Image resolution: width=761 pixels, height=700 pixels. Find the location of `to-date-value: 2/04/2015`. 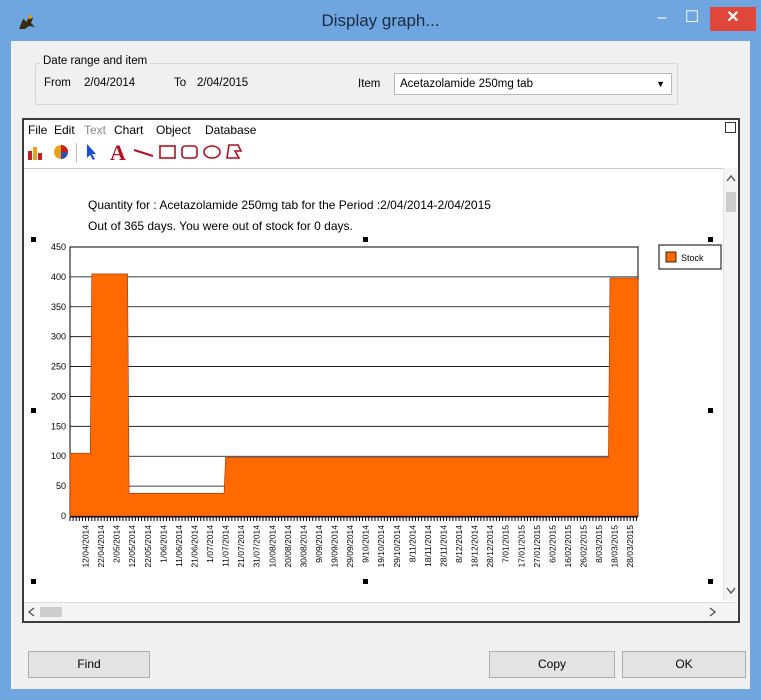

to-date-value: 2/04/2015 is located at coordinates (222, 83).